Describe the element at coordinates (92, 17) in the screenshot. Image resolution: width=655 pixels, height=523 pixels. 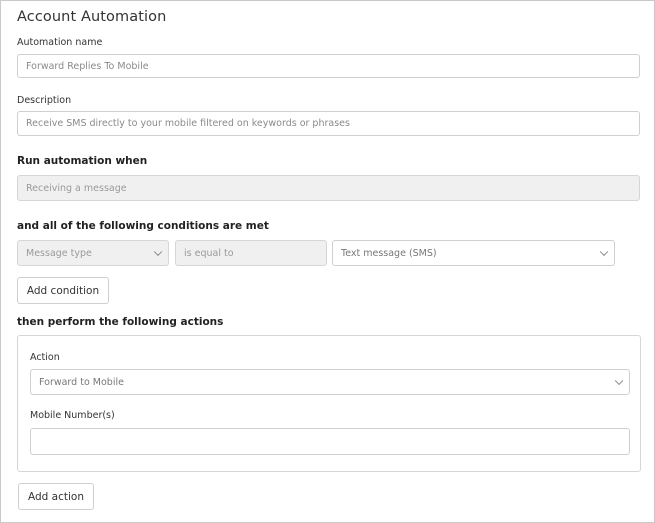
I see `page-title: Account Automation` at that location.